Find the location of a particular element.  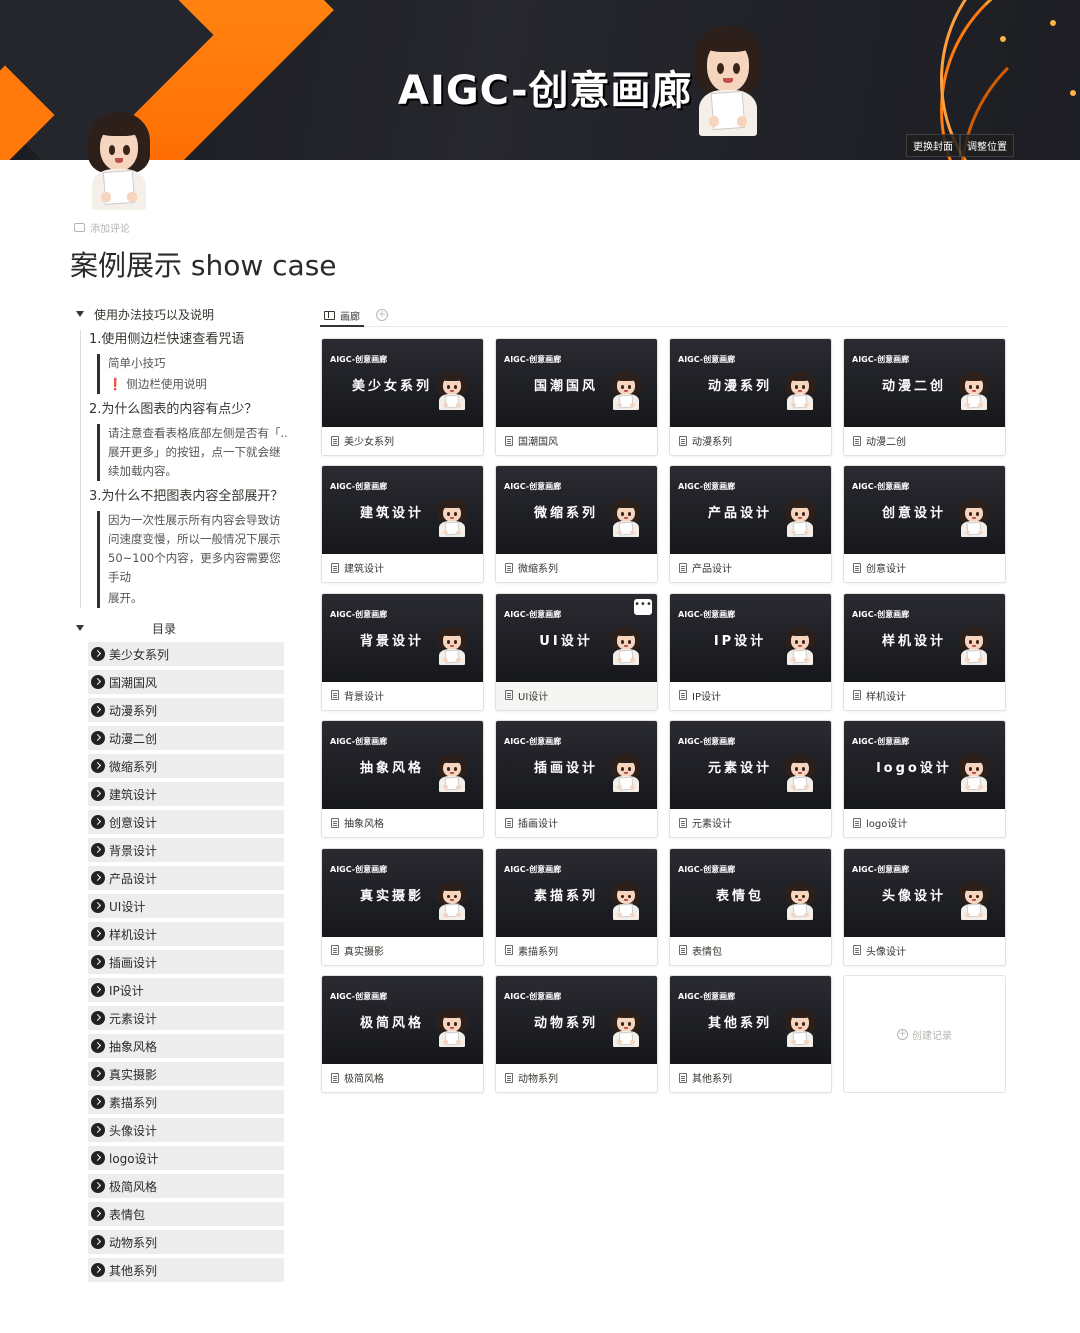

toc-item: 微缩系列 is located at coordinates (186, 766).